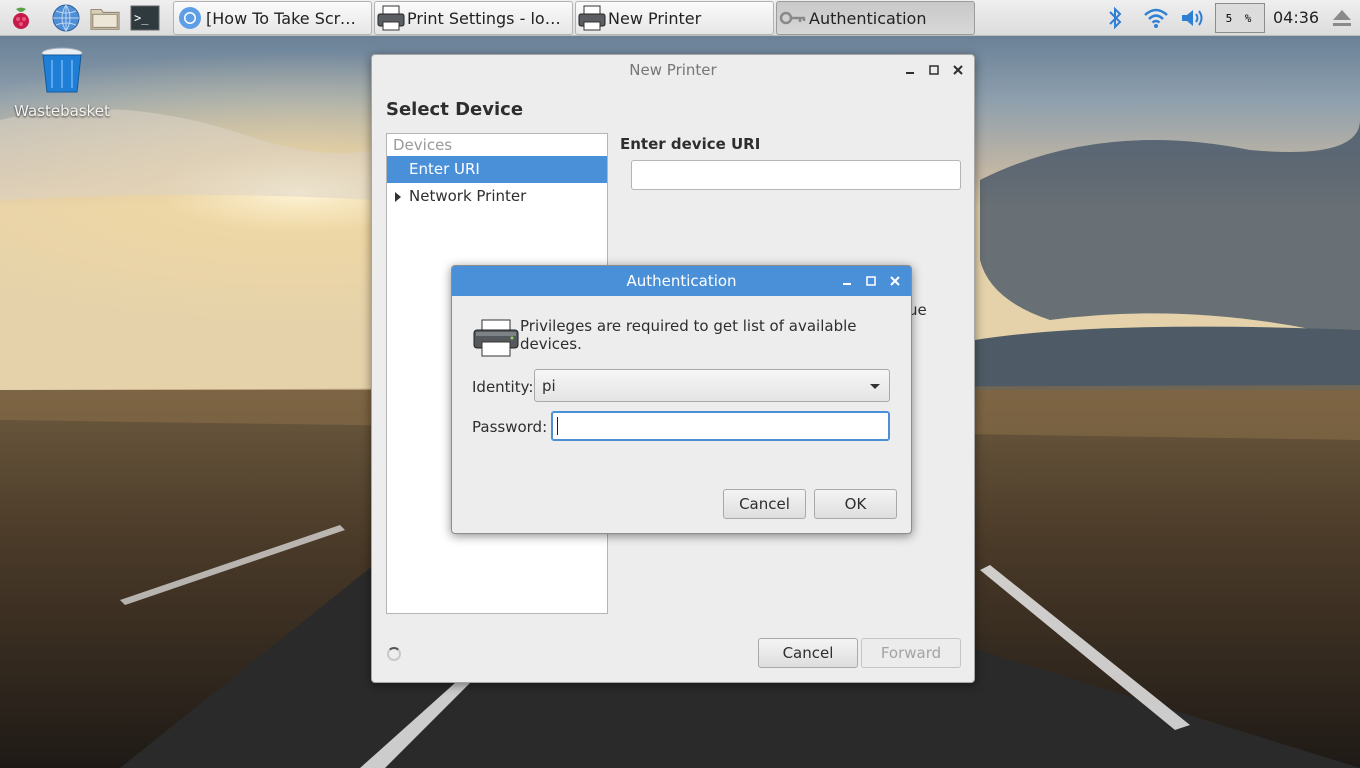 The image size is (1360, 768). Describe the element at coordinates (1156, 20) in the screenshot. I see `wifi-icon` at that location.